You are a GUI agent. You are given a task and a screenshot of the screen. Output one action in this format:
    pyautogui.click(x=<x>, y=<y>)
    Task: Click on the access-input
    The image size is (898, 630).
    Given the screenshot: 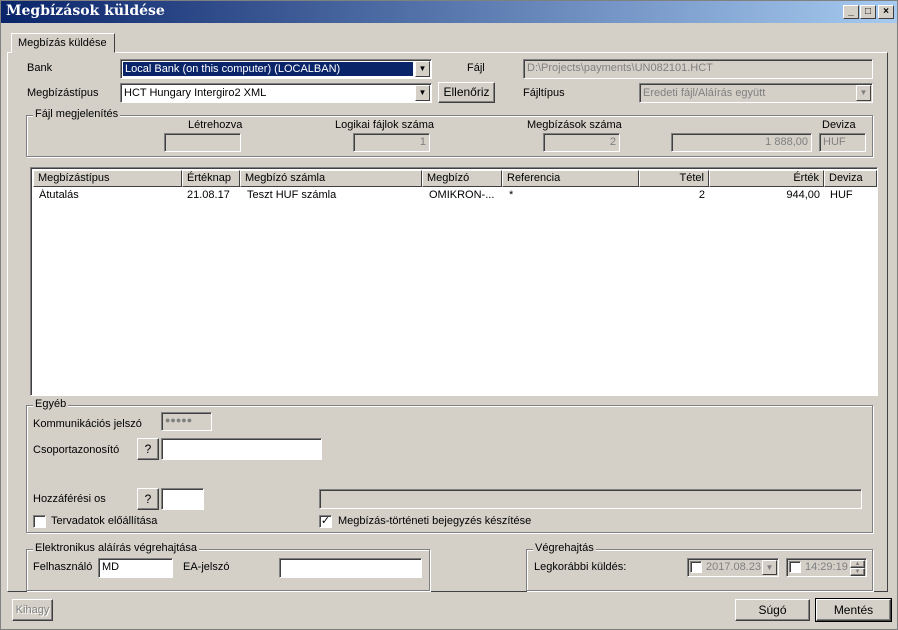 What is the action you would take?
    pyautogui.click(x=182, y=499)
    